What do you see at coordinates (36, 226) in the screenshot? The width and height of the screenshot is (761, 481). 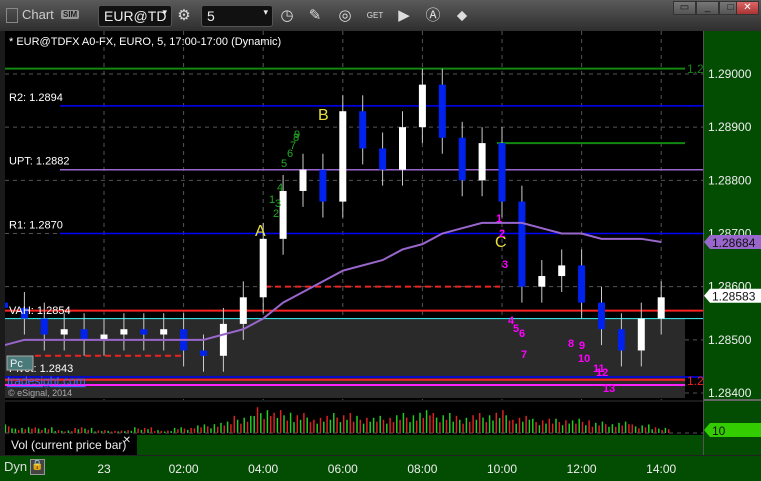 I see `level-label: R1: 1.2870` at bounding box center [36, 226].